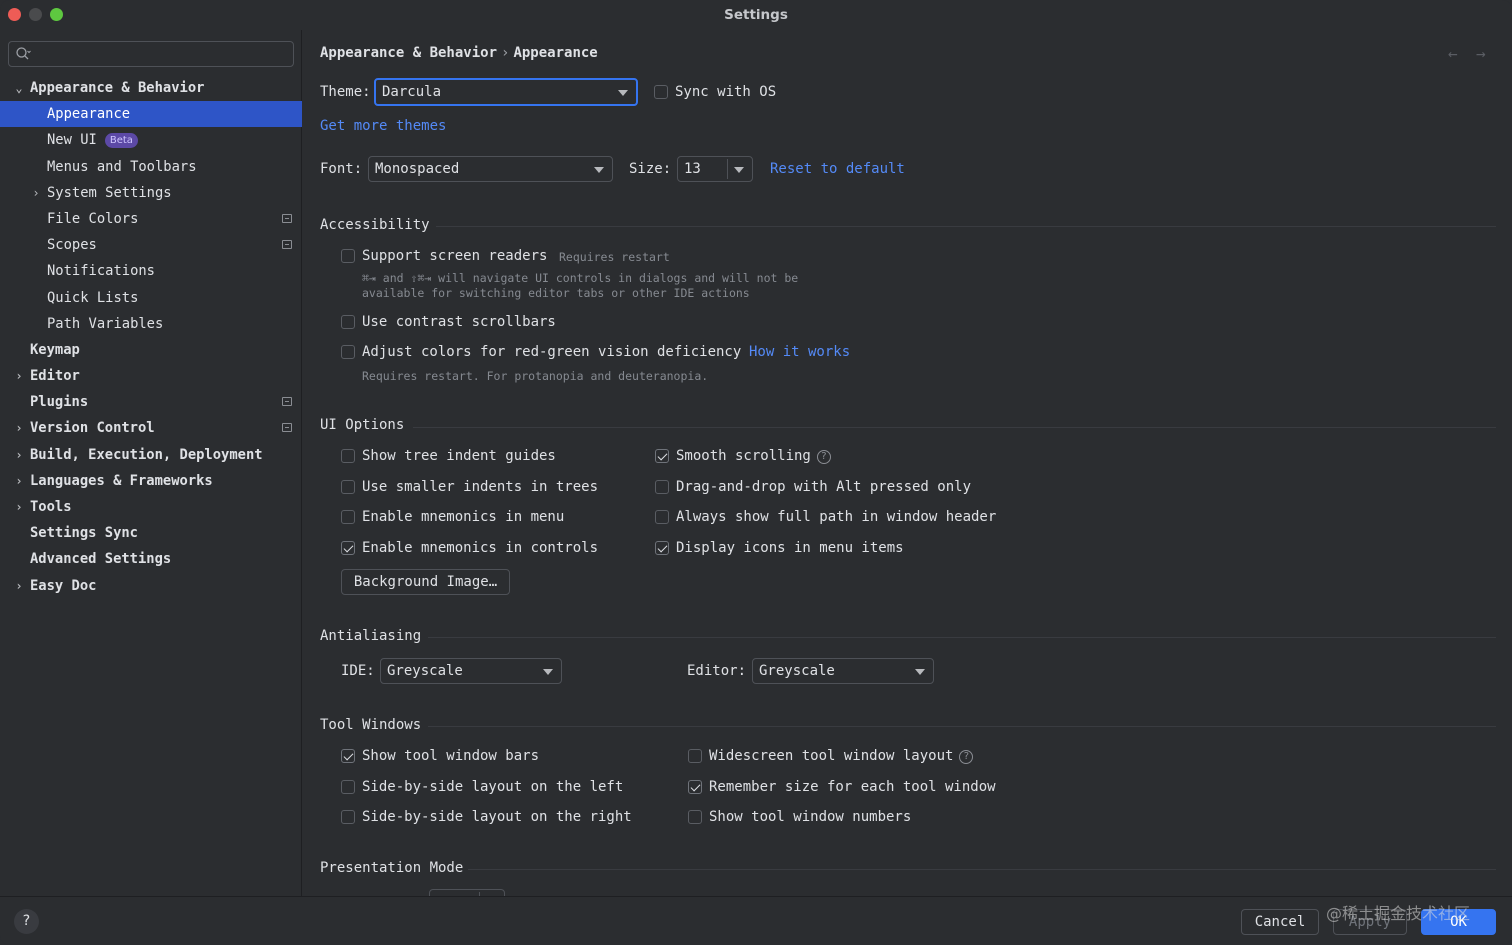 Image resolution: width=1512 pixels, height=945 pixels. I want to click on sidebar-item-system-settings: › System Settings, so click(151, 193).